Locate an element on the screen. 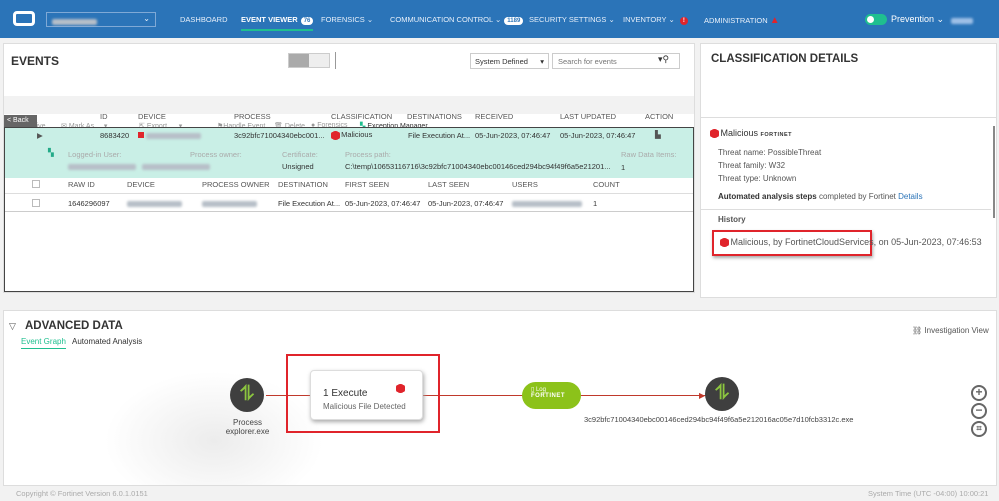 This screenshot has width=999, height=501. zoom-out-button: − is located at coordinates (979, 411).